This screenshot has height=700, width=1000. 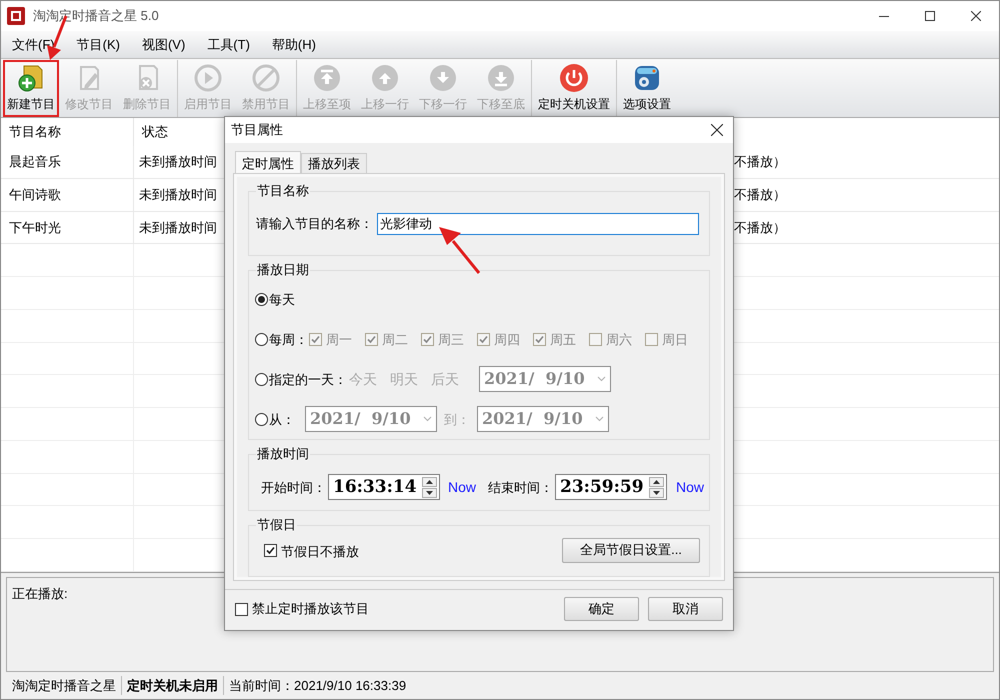 What do you see at coordinates (228, 44) in the screenshot?
I see `menu-item: 工具(T)` at bounding box center [228, 44].